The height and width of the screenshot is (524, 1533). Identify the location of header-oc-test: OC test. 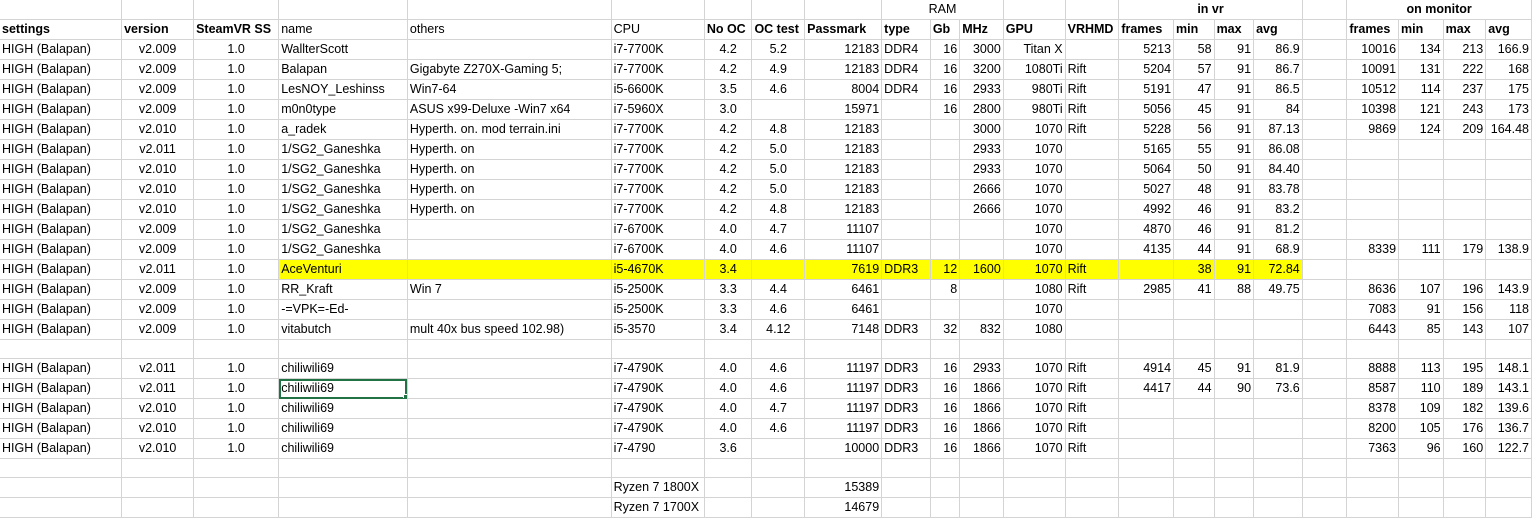
(778, 29).